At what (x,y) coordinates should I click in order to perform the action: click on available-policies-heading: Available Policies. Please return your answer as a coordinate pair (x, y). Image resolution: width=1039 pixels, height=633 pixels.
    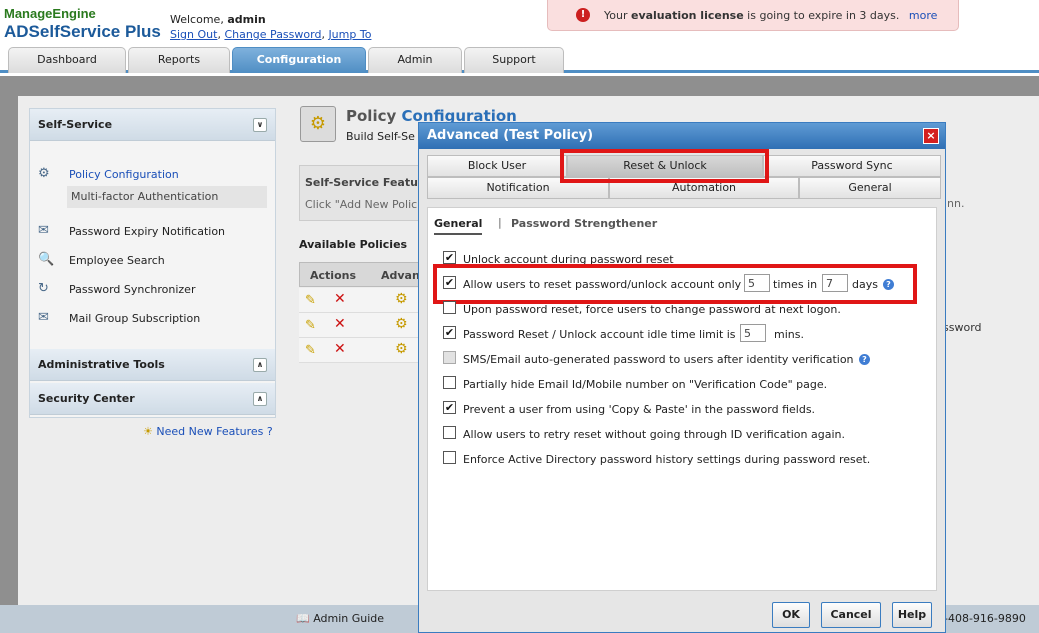
    Looking at the image, I should click on (353, 244).